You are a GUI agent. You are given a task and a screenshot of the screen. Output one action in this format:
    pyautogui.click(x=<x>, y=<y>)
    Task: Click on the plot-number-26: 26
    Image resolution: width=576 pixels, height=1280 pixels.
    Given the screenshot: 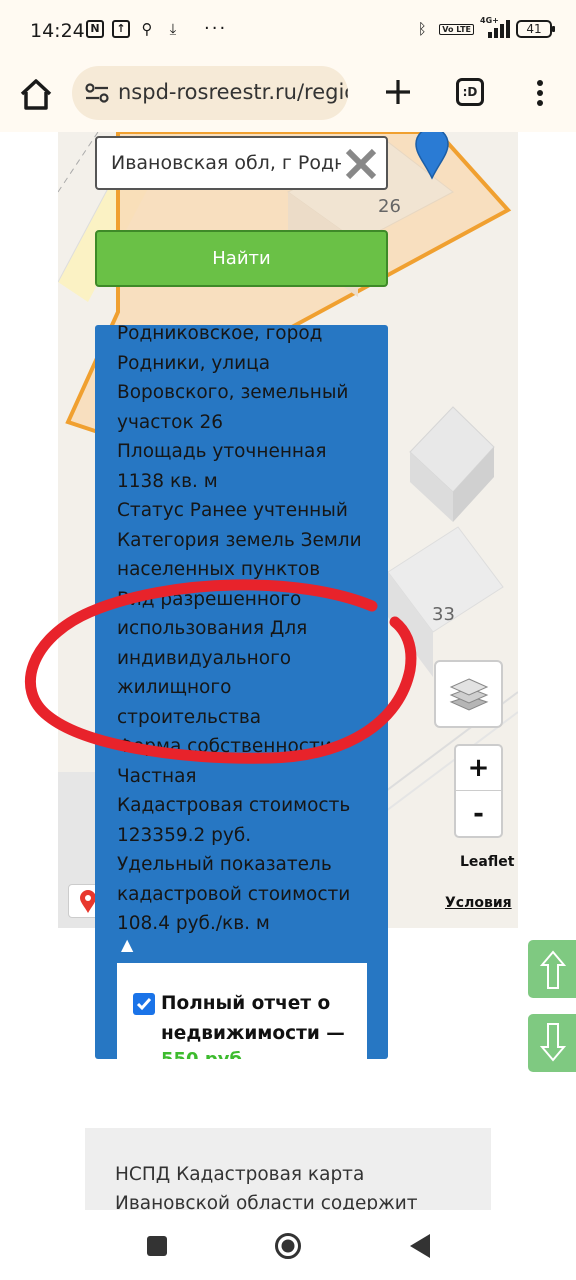 What is the action you would take?
    pyautogui.click(x=389, y=206)
    